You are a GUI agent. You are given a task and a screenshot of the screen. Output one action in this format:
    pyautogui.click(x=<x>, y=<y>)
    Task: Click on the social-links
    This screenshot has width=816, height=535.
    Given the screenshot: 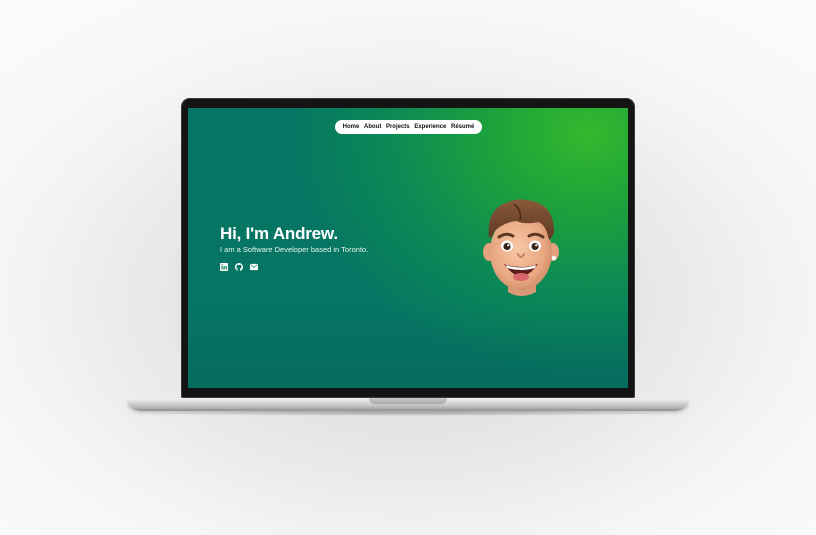 What is the action you would take?
    pyautogui.click(x=239, y=267)
    